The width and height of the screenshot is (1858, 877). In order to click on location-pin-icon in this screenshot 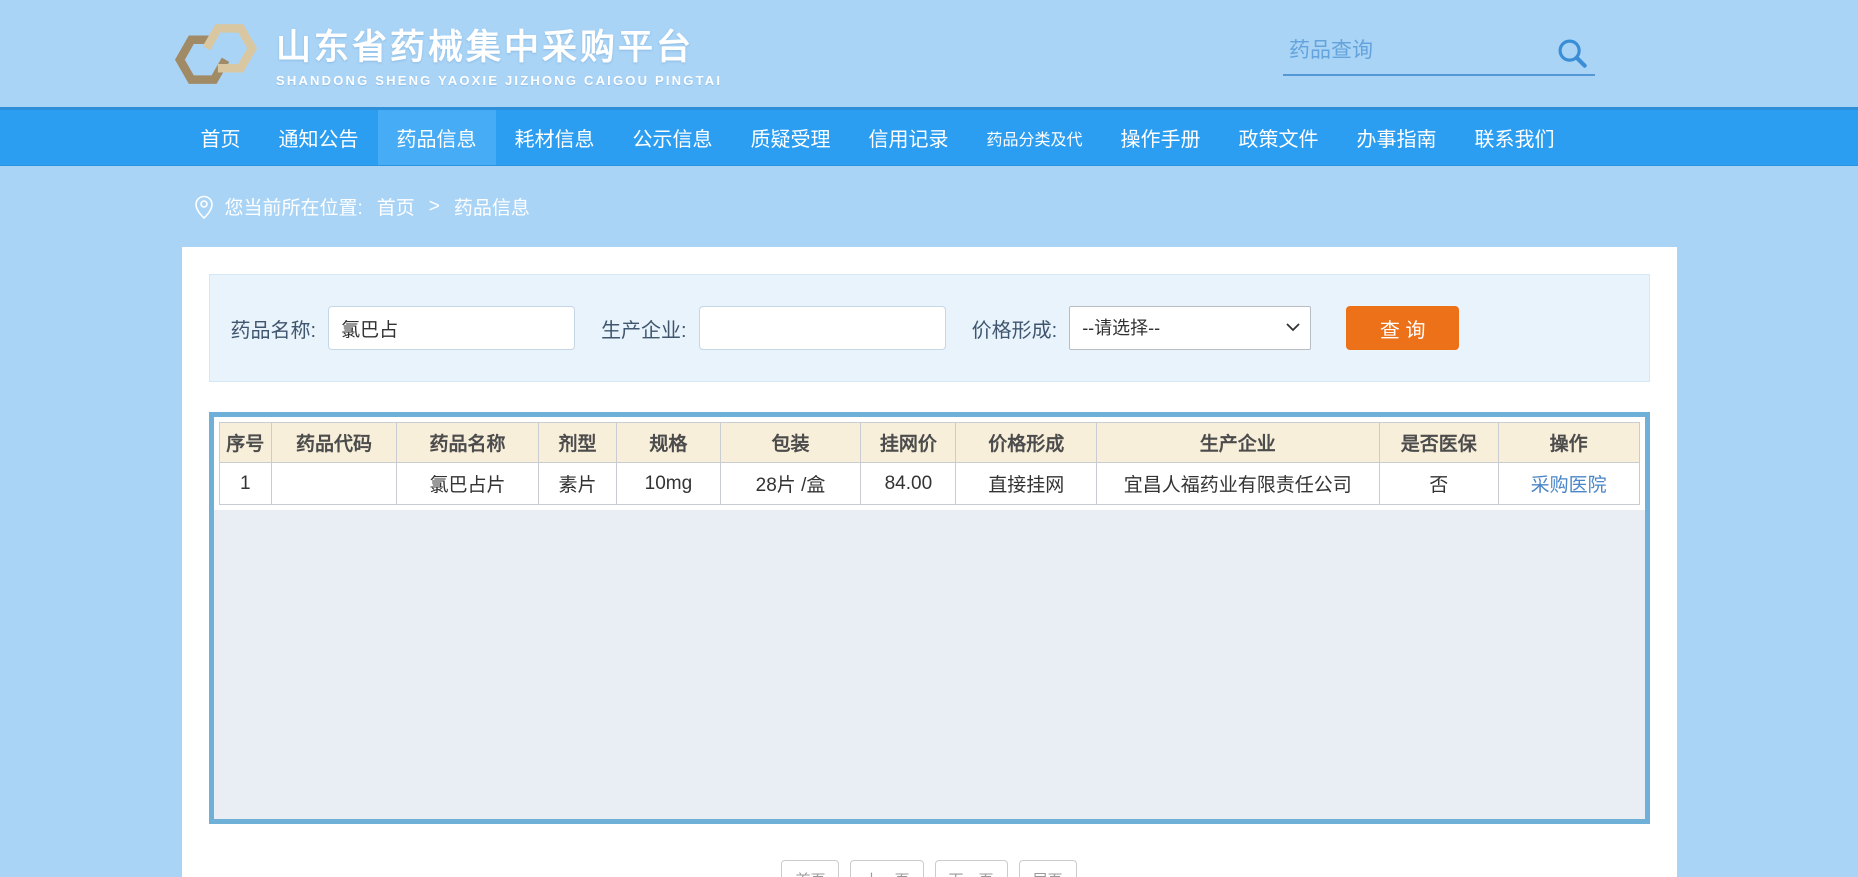, I will do `click(203, 207)`.